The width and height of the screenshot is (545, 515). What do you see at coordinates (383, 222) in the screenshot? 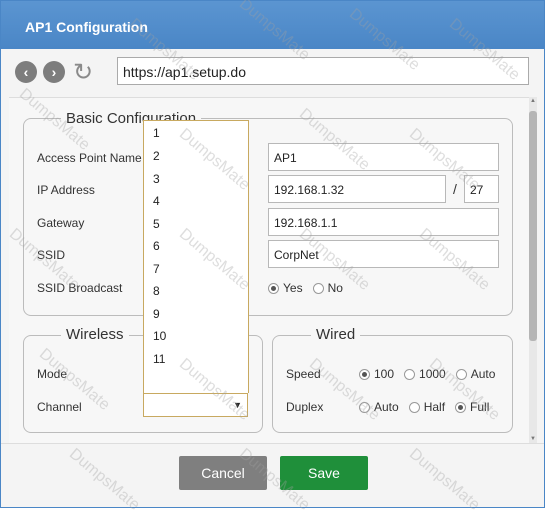
I see `gateway-field: 192.168.1.1` at bounding box center [383, 222].